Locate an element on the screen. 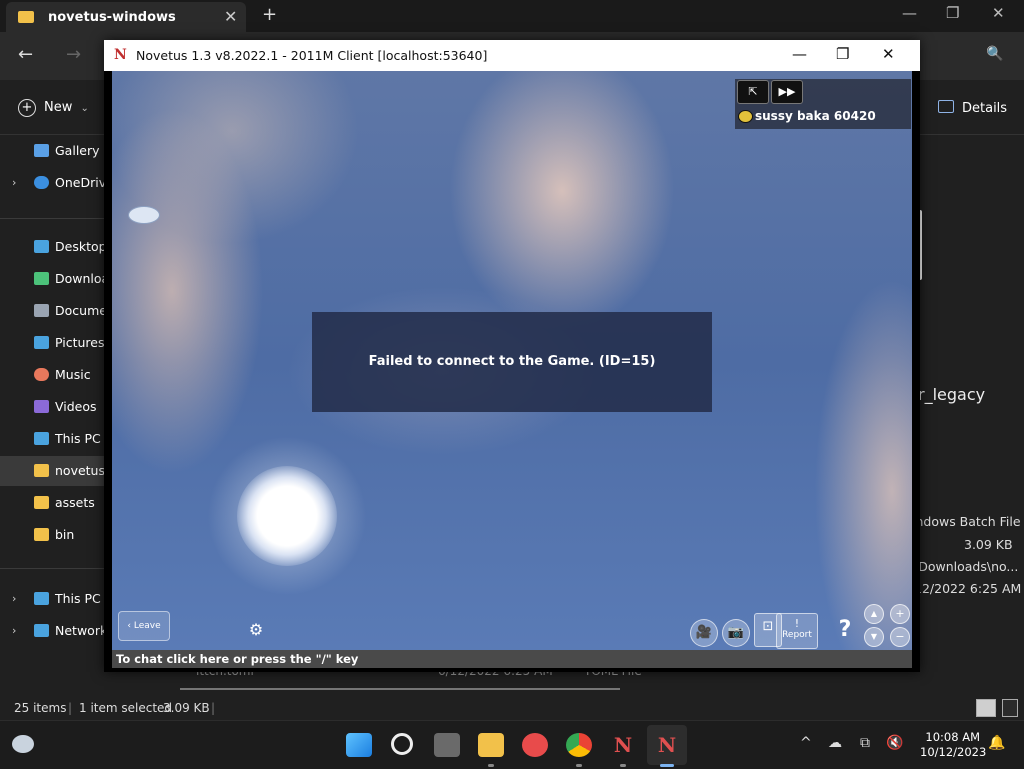  new-label: New is located at coordinates (58, 107).